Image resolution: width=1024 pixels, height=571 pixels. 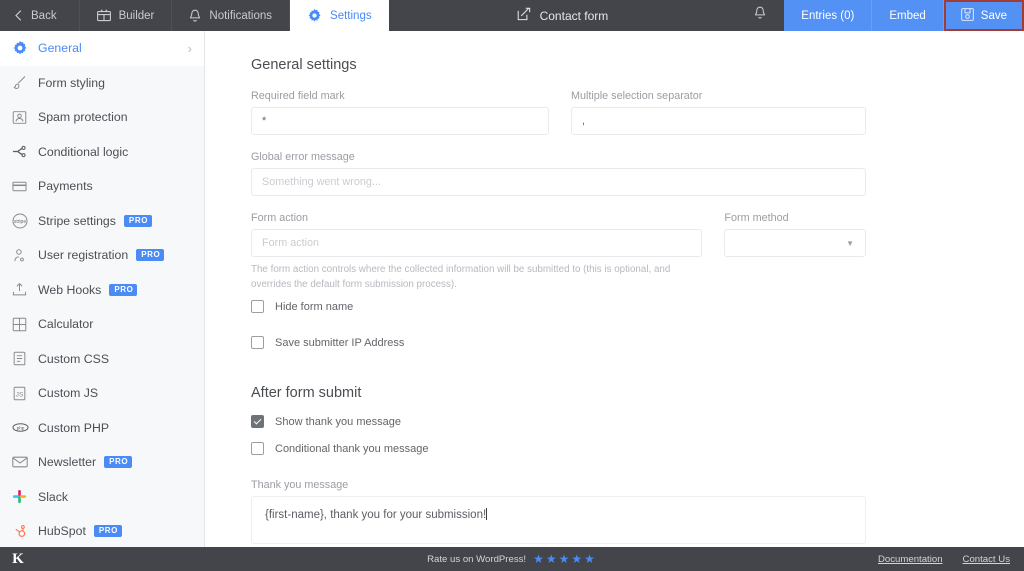 I want to click on tab-notifications: Notifications, so click(x=231, y=15).